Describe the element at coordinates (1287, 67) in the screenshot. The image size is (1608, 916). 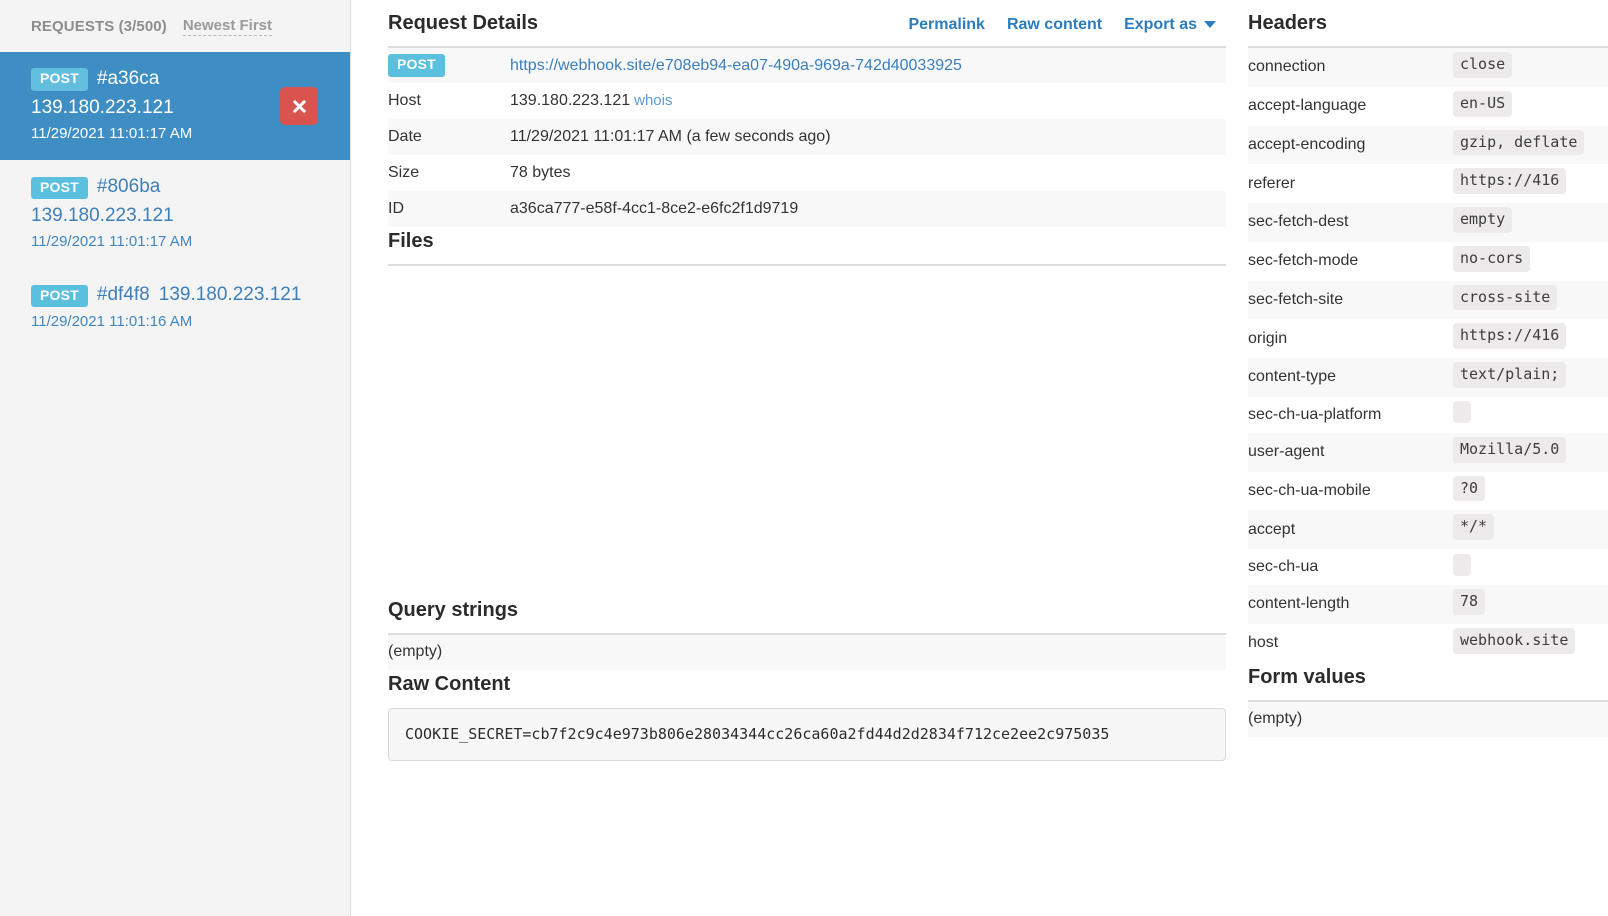
I see `header-key: connection` at that location.